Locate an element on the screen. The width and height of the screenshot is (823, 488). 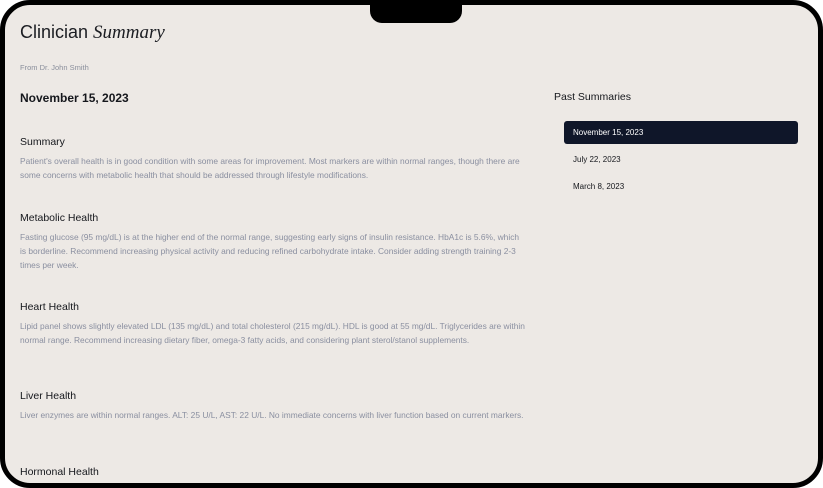
page-title-plain: Clinician is located at coordinates (54, 32).